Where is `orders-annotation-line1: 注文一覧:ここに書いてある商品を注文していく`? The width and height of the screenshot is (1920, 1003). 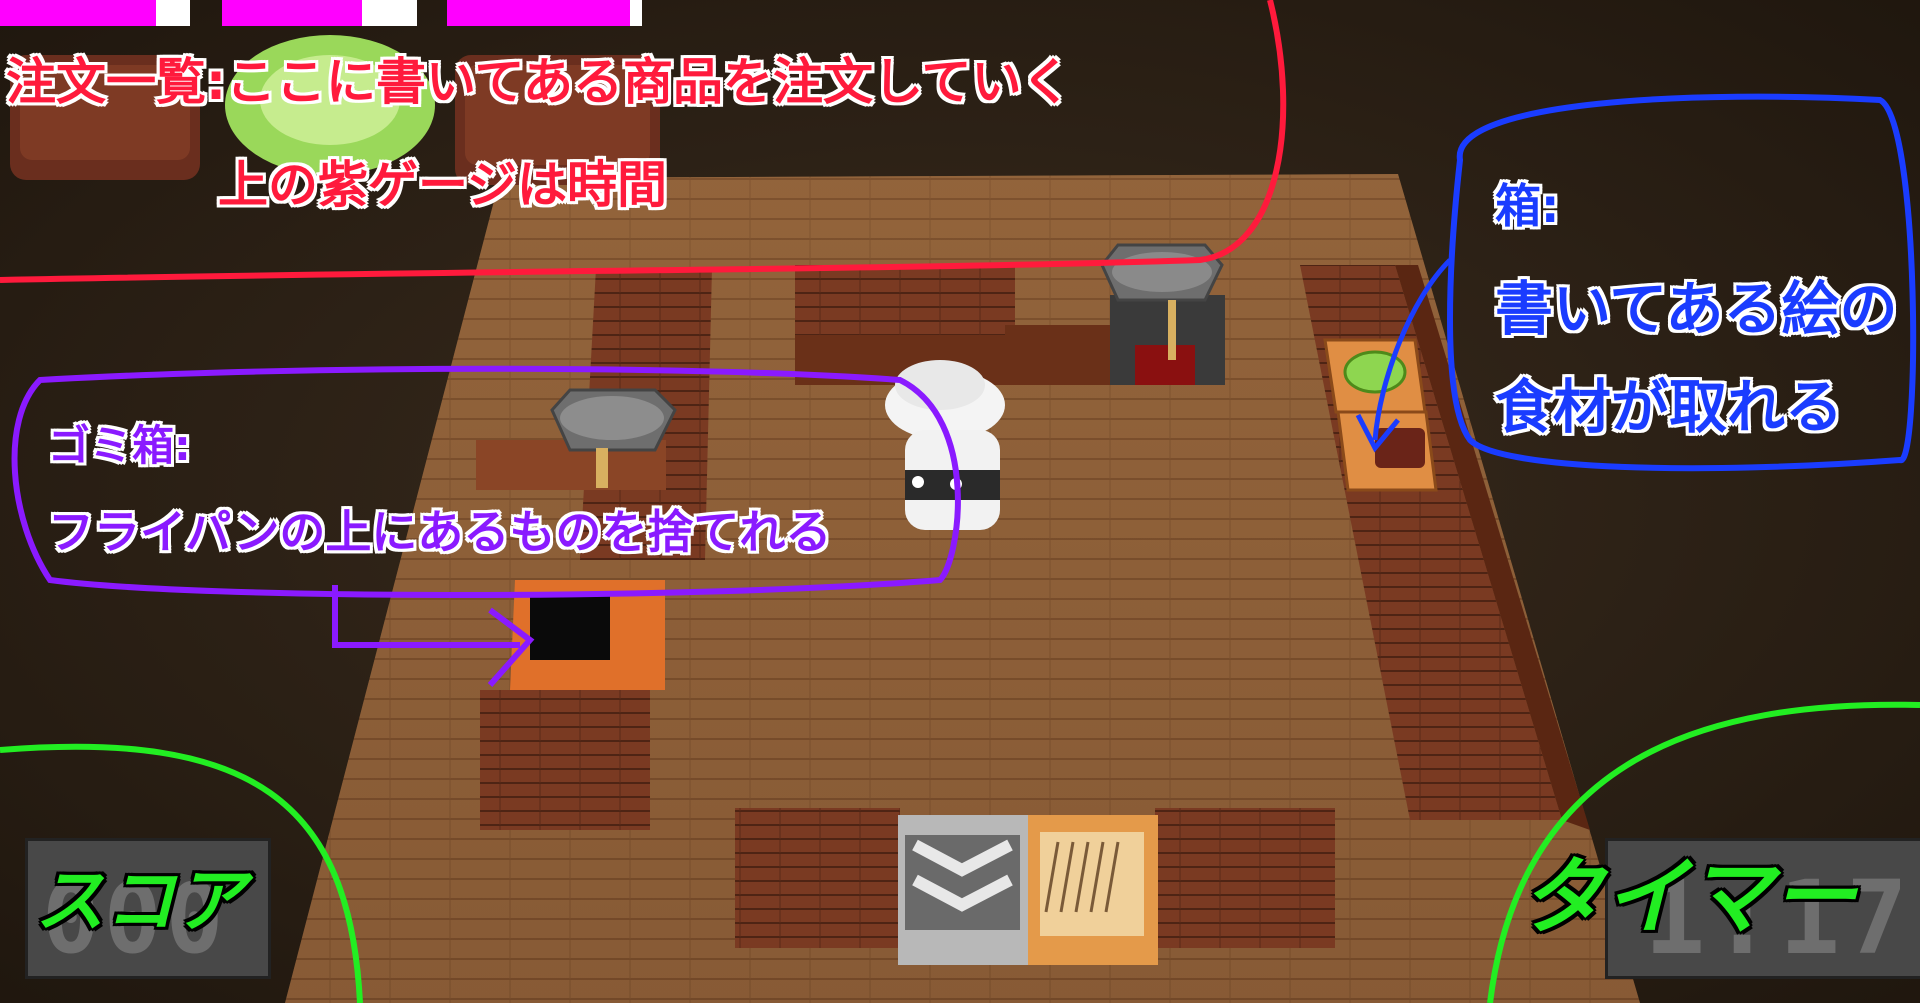 orders-annotation-line1: 注文一覧:ここに書いてある商品を注文していく is located at coordinates (539, 82).